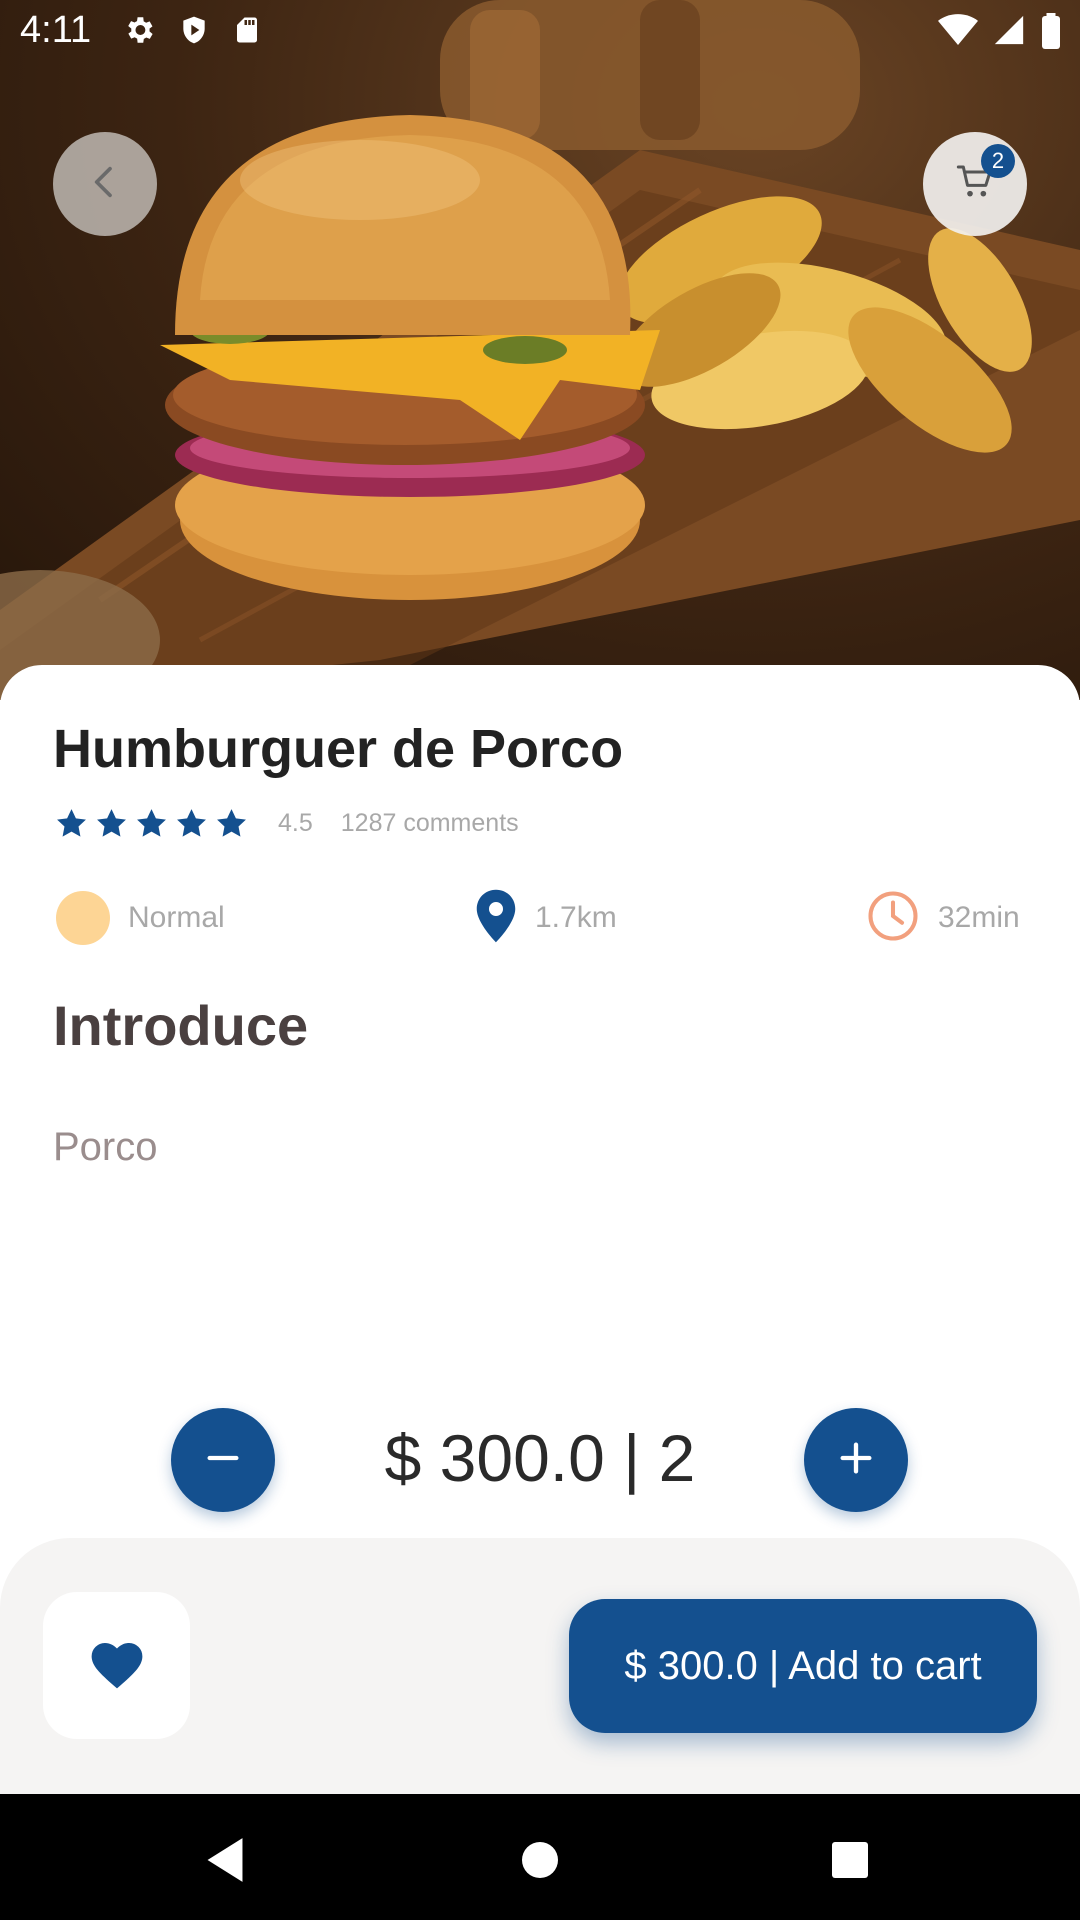  Describe the element at coordinates (576, 917) in the screenshot. I see `distance-label: 1.7km` at that location.